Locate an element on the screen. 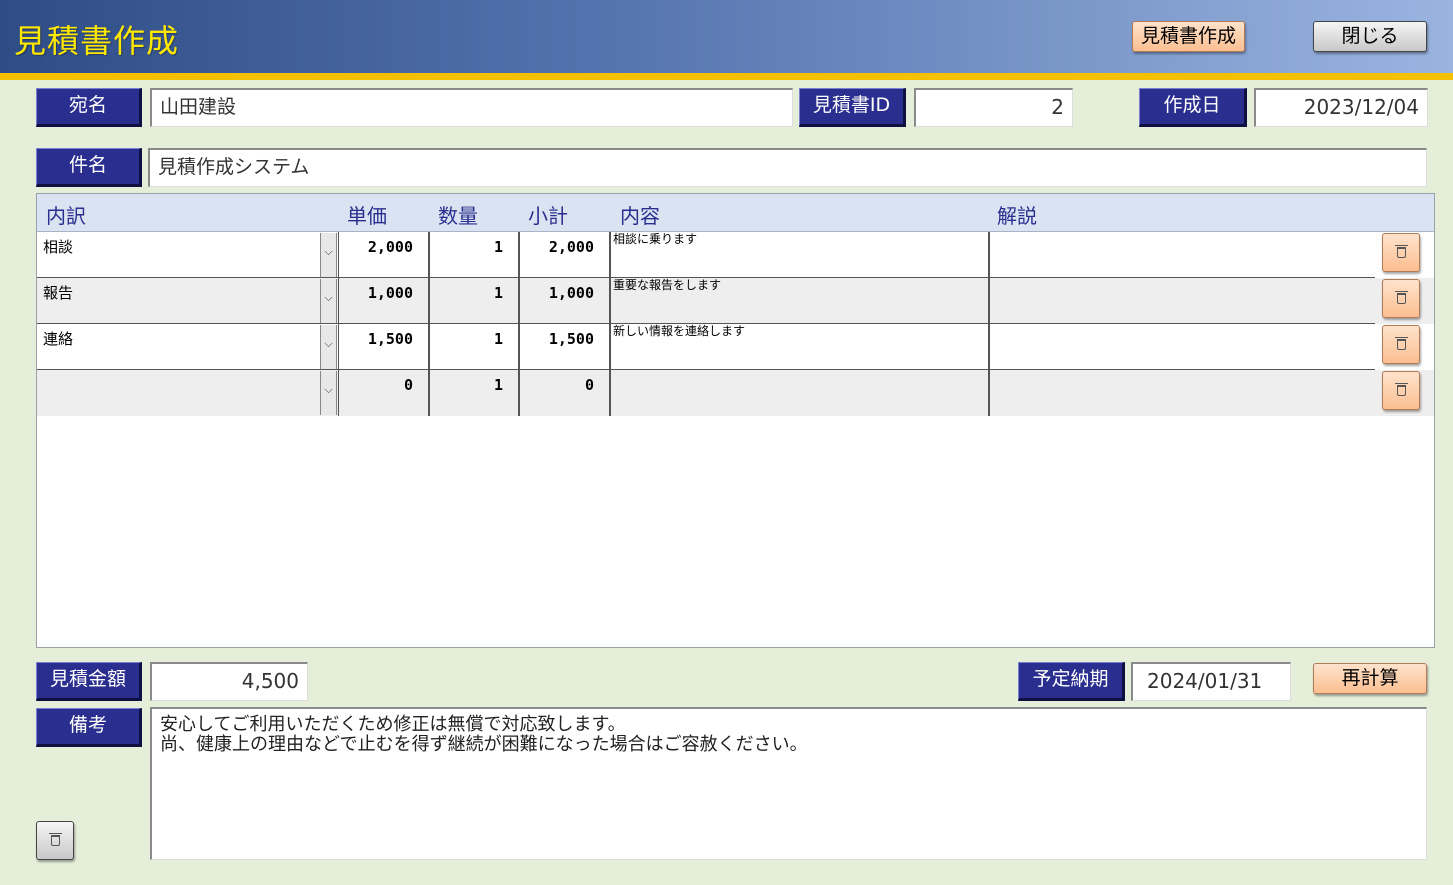 The width and height of the screenshot is (1453, 885). total-amount-label: 見積金額 is located at coordinates (89, 681).